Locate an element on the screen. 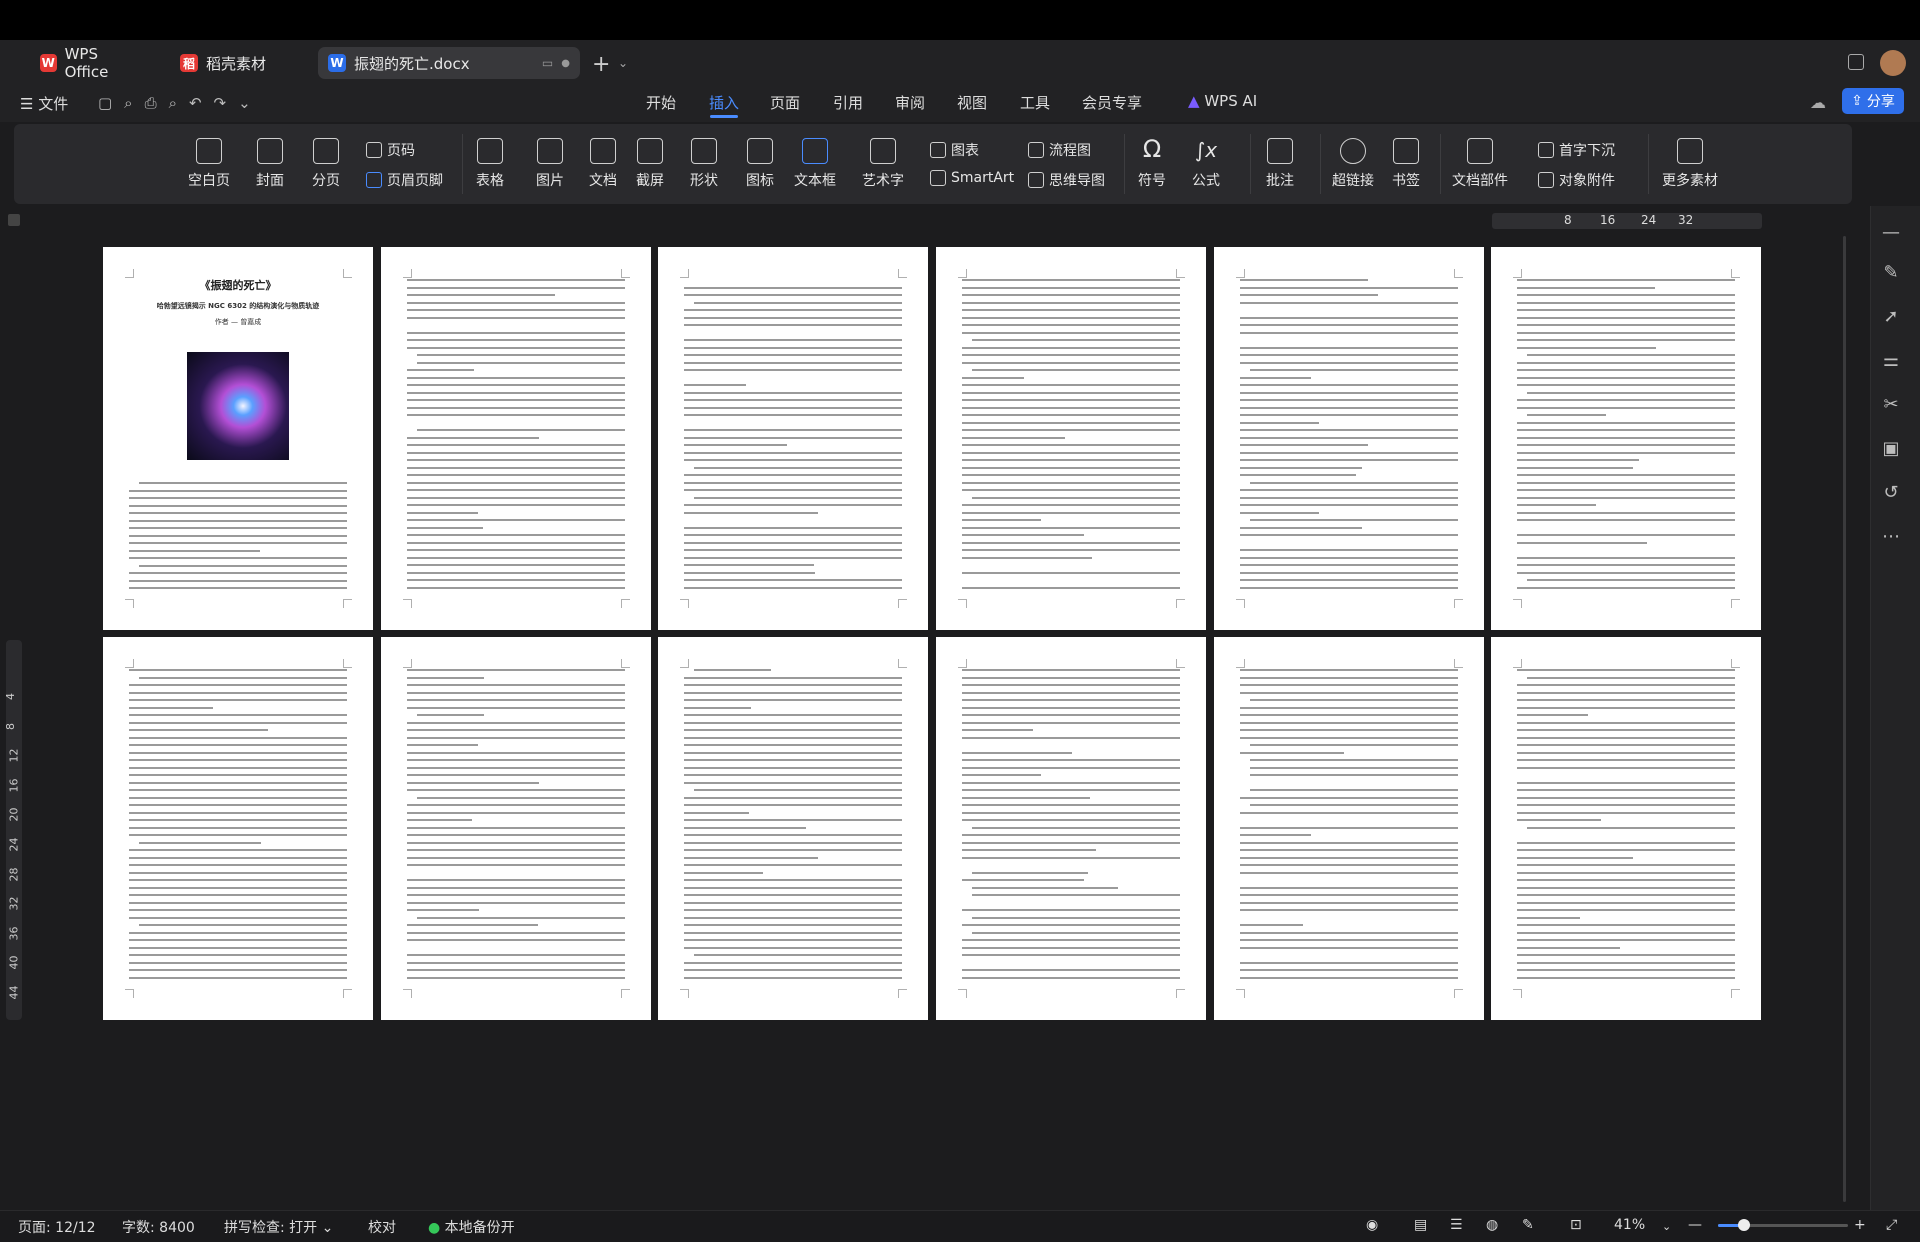 The height and width of the screenshot is (1242, 1920). zoom-out-icon: — is located at coordinates (1695, 1225).